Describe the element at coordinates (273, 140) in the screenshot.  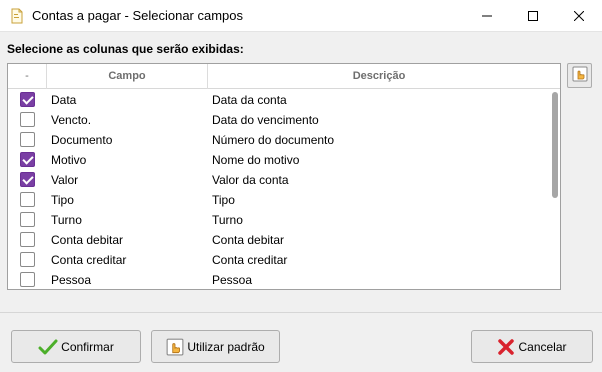
I see `cell-descricao: Número do documento` at that location.